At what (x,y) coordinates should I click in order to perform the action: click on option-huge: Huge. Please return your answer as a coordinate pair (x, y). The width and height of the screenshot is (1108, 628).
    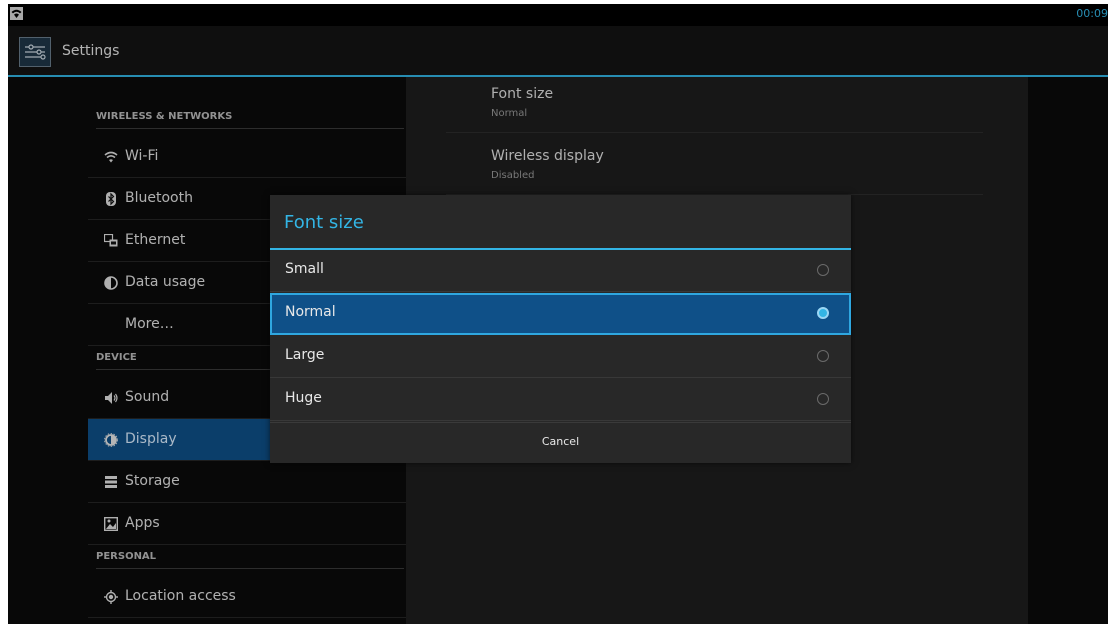
    Looking at the image, I should click on (560, 400).